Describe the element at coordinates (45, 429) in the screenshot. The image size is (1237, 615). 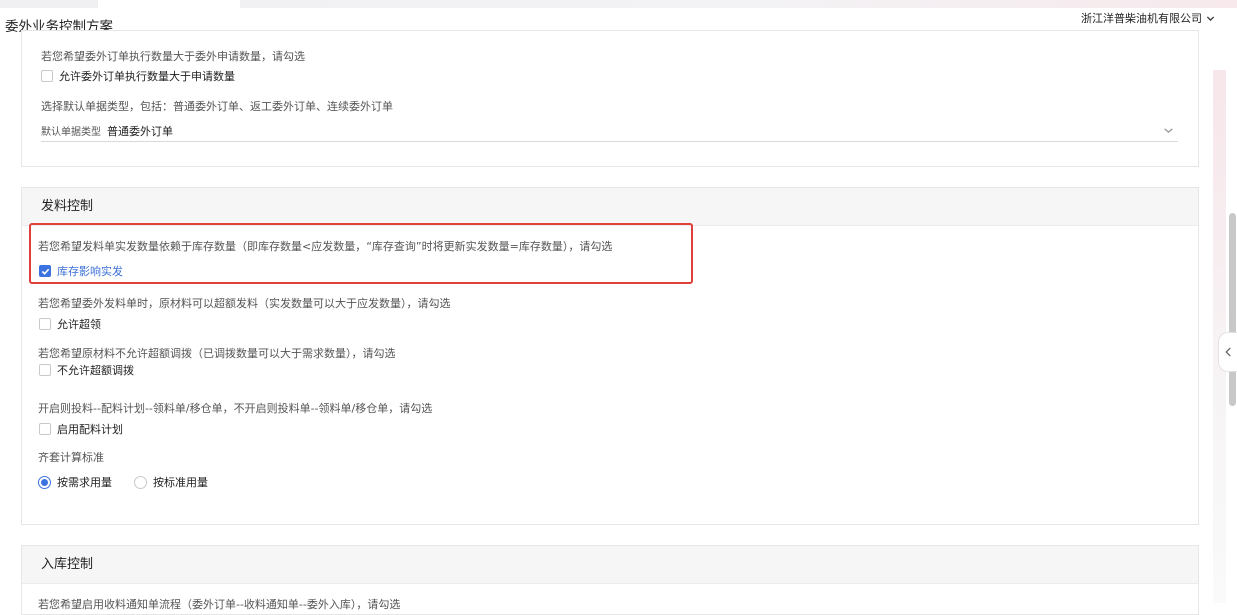
I see `plan-checkbox` at that location.